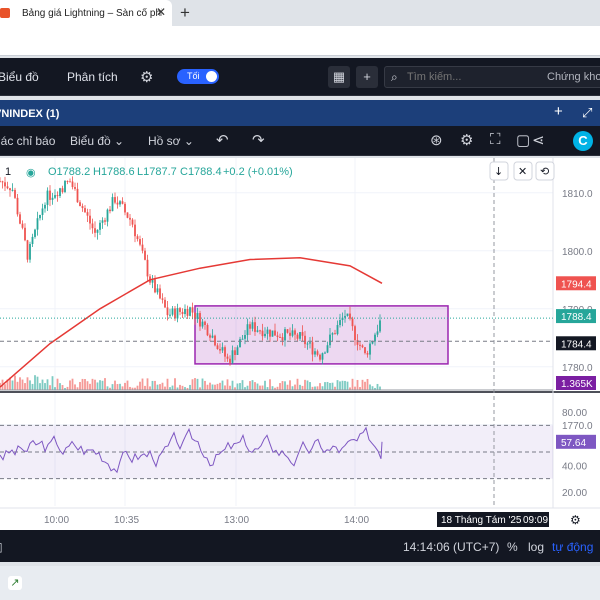 This screenshot has height=600, width=600. Describe the element at coordinates (1, 547) in the screenshot. I see `calendar-icon: ▯` at that location.